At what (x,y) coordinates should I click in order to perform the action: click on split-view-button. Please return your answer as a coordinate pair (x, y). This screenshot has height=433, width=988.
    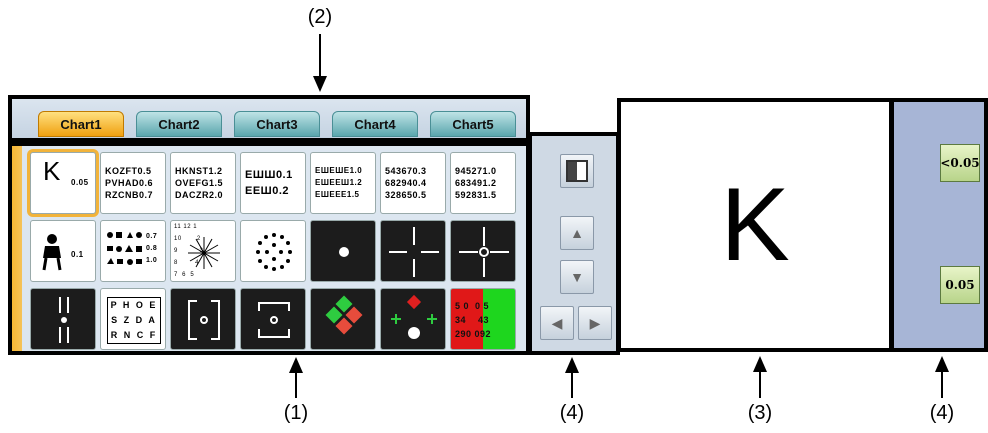
    Looking at the image, I should click on (577, 171).